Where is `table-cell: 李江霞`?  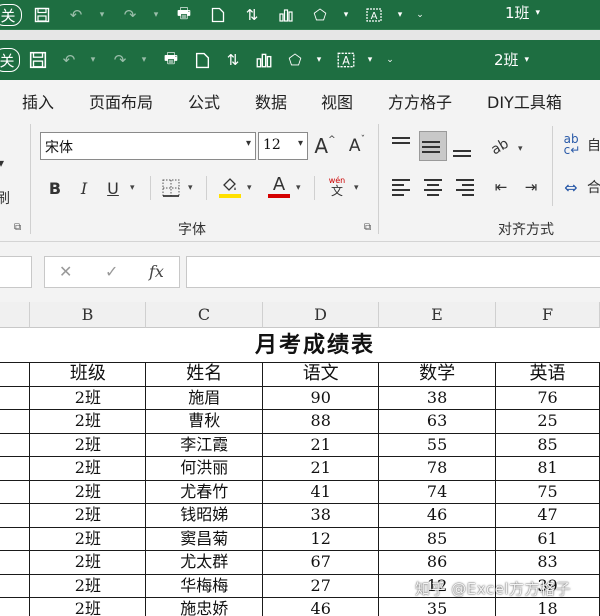 table-cell: 李江霞 is located at coordinates (204, 444).